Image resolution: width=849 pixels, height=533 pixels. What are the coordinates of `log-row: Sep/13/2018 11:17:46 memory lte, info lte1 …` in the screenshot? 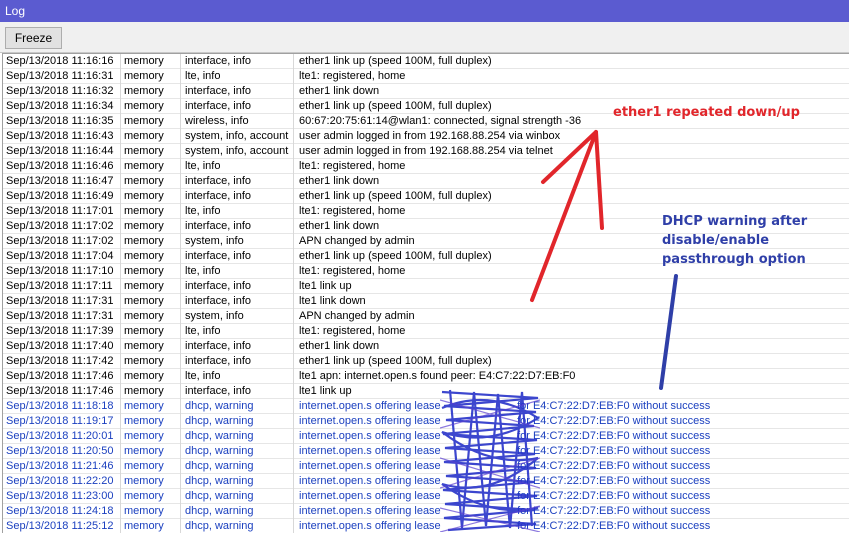 It's located at (426, 376).